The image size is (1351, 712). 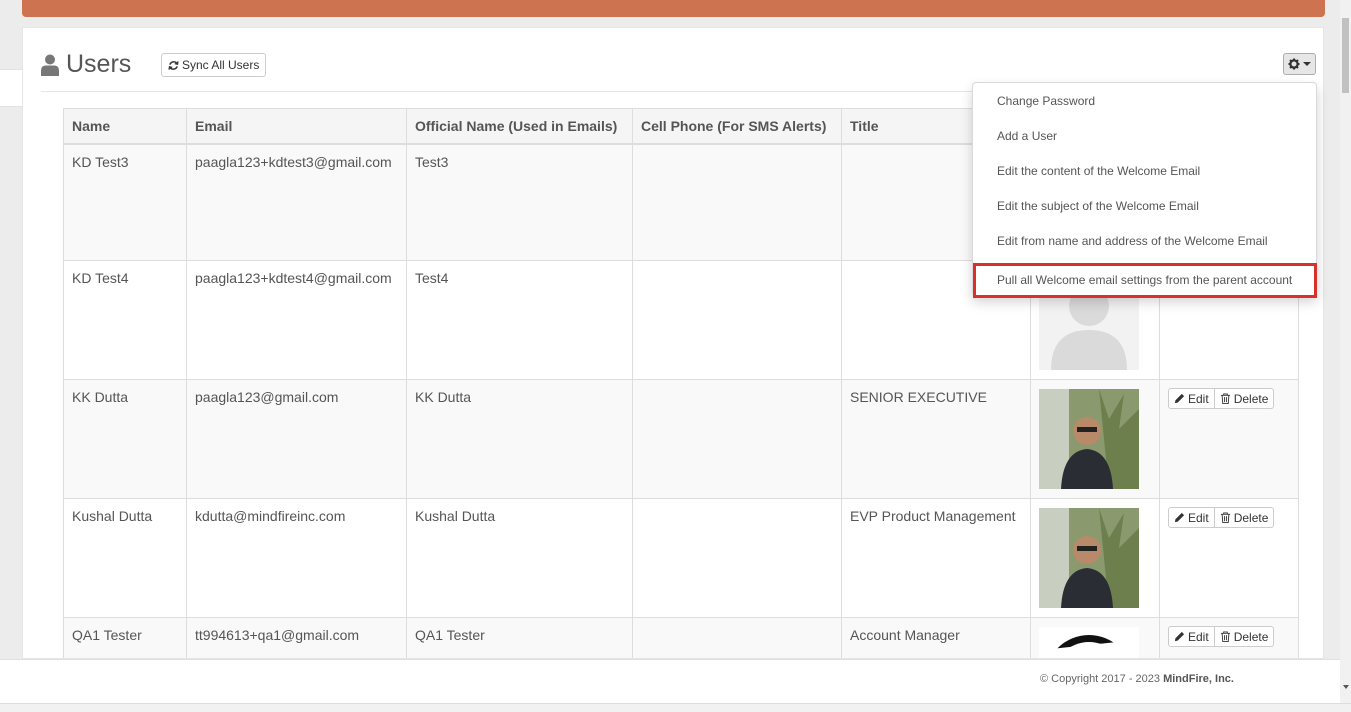 I want to click on column-header-name: Name, so click(x=125, y=126).